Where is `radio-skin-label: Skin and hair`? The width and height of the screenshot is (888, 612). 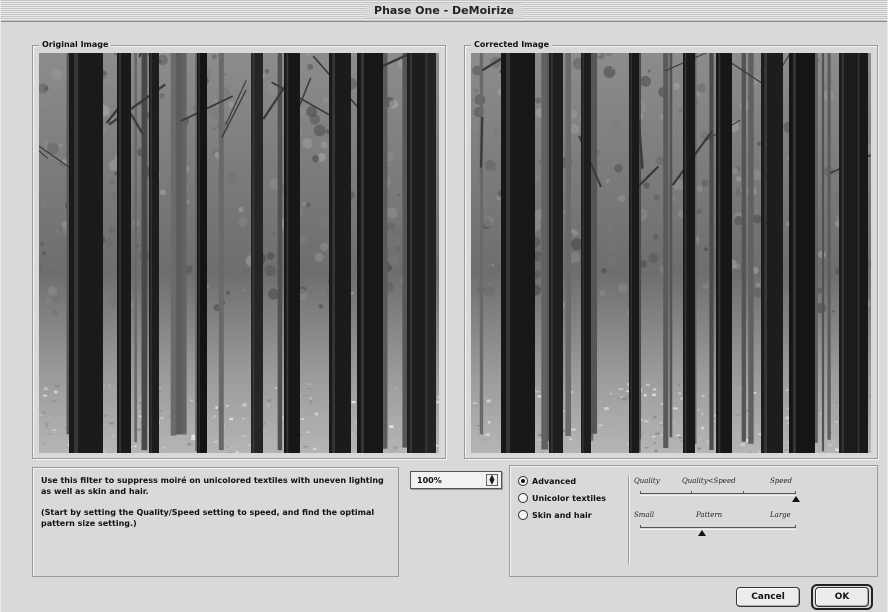
radio-skin-label: Skin and hair is located at coordinates (562, 515).